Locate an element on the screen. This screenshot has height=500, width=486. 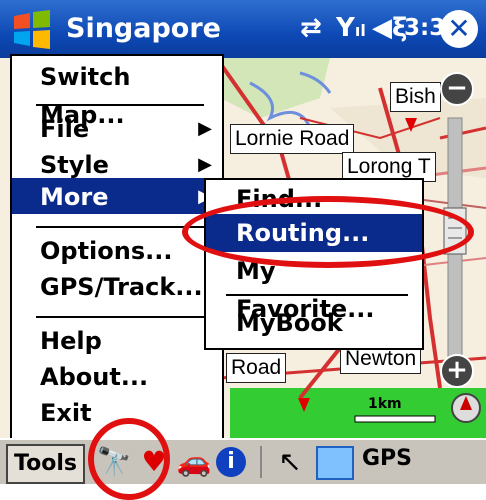
menu-item-mybook: MyBook is located at coordinates (314, 323).